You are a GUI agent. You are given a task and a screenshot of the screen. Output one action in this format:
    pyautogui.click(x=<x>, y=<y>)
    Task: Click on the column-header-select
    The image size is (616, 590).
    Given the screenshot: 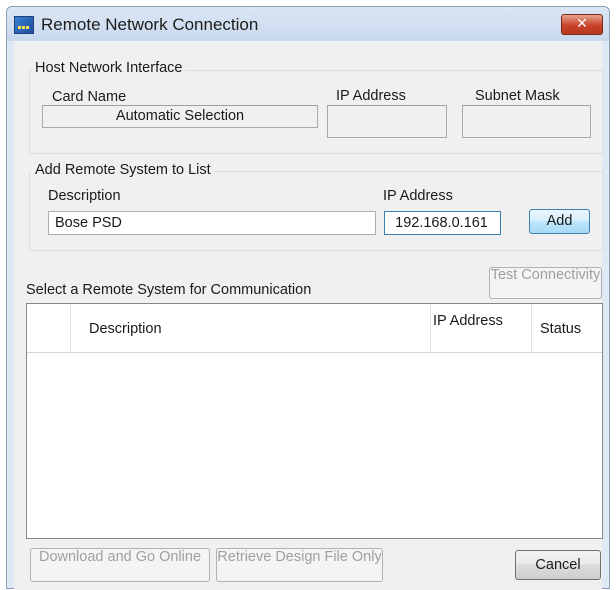 What is the action you would take?
    pyautogui.click(x=49, y=328)
    